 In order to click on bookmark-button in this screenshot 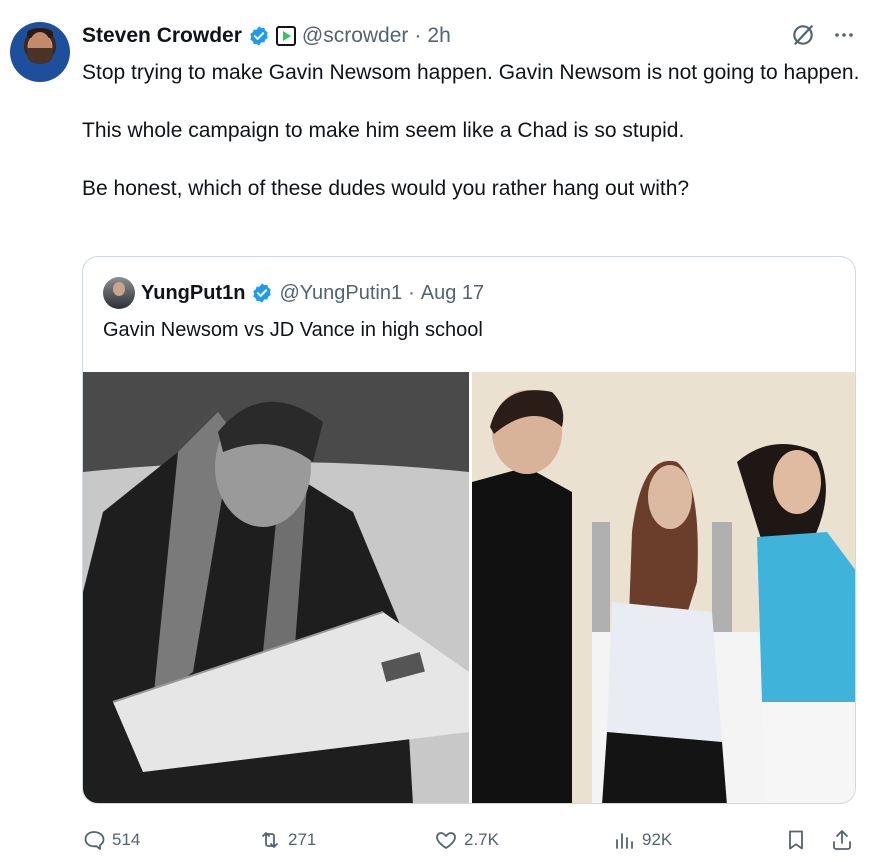, I will do `click(796, 840)`.